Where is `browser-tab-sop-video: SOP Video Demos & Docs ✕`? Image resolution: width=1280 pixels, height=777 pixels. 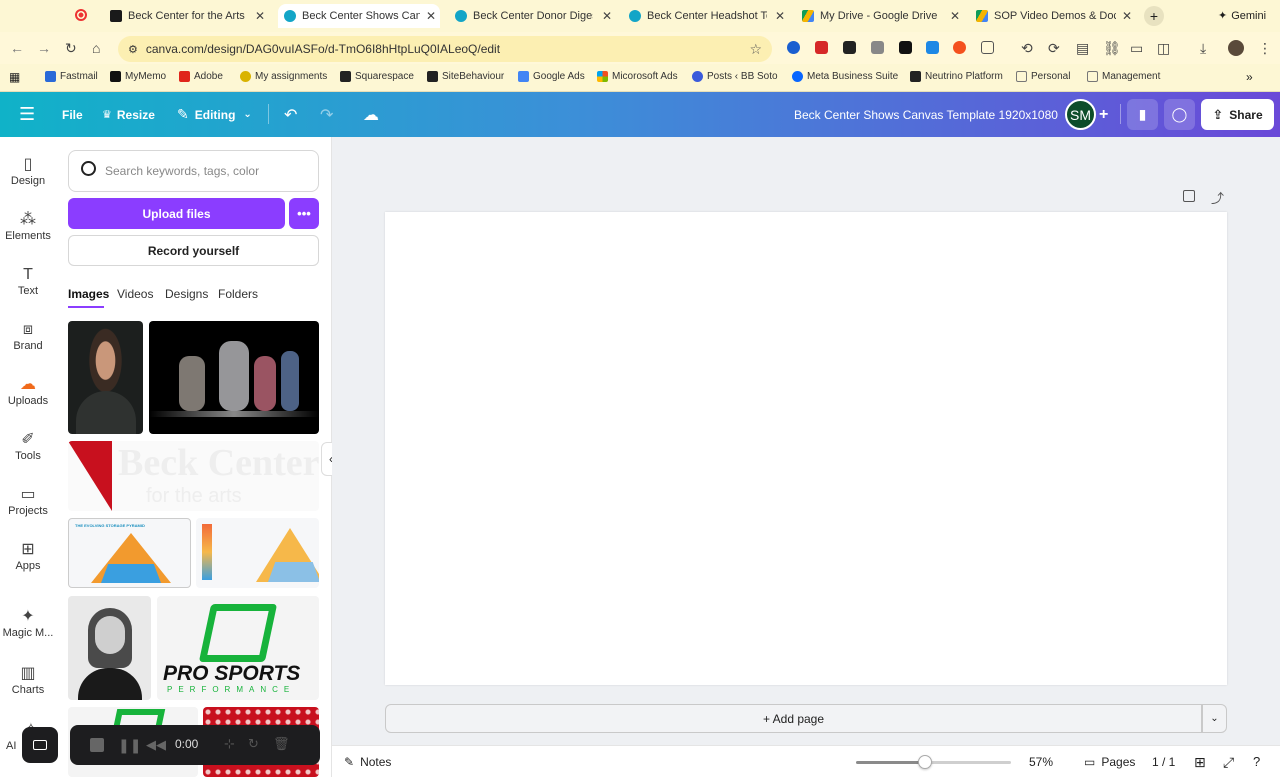
browser-tab-sop-video: SOP Video Demos & Docs ✕ is located at coordinates (1054, 16).